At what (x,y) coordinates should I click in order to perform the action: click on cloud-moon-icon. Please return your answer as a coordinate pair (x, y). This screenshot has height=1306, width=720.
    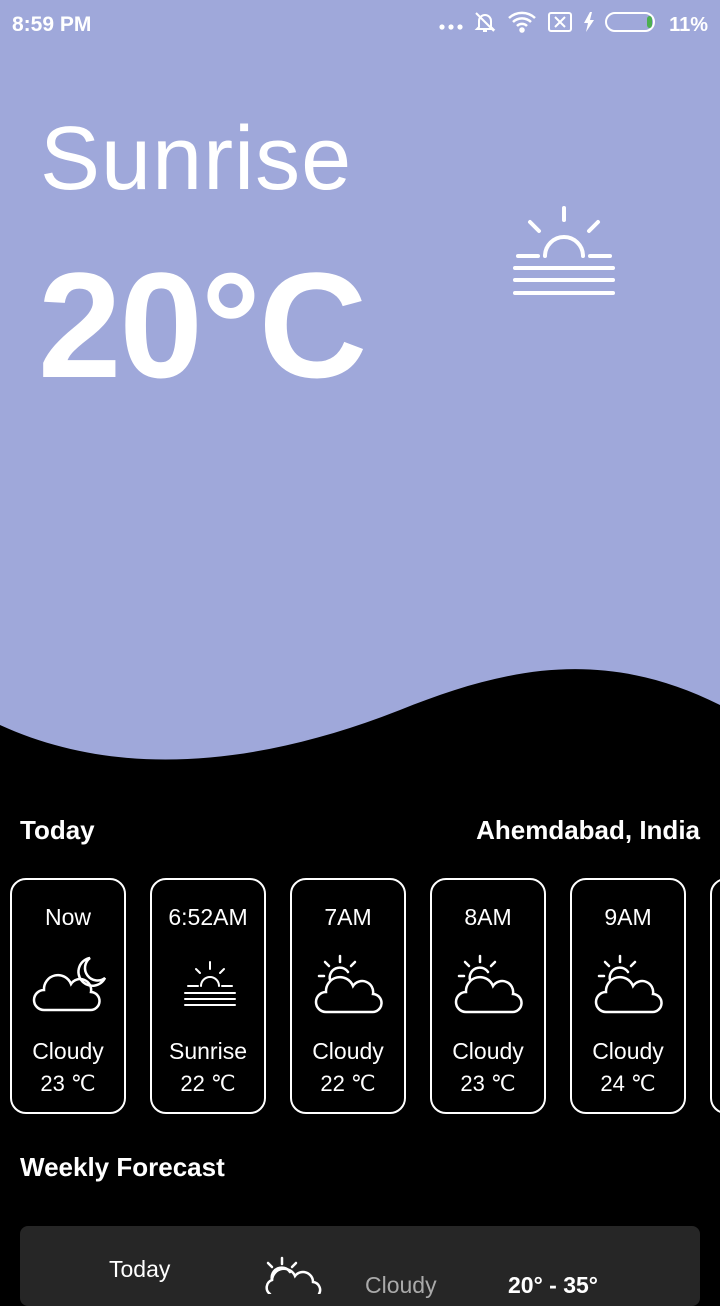
    Looking at the image, I should click on (69, 984).